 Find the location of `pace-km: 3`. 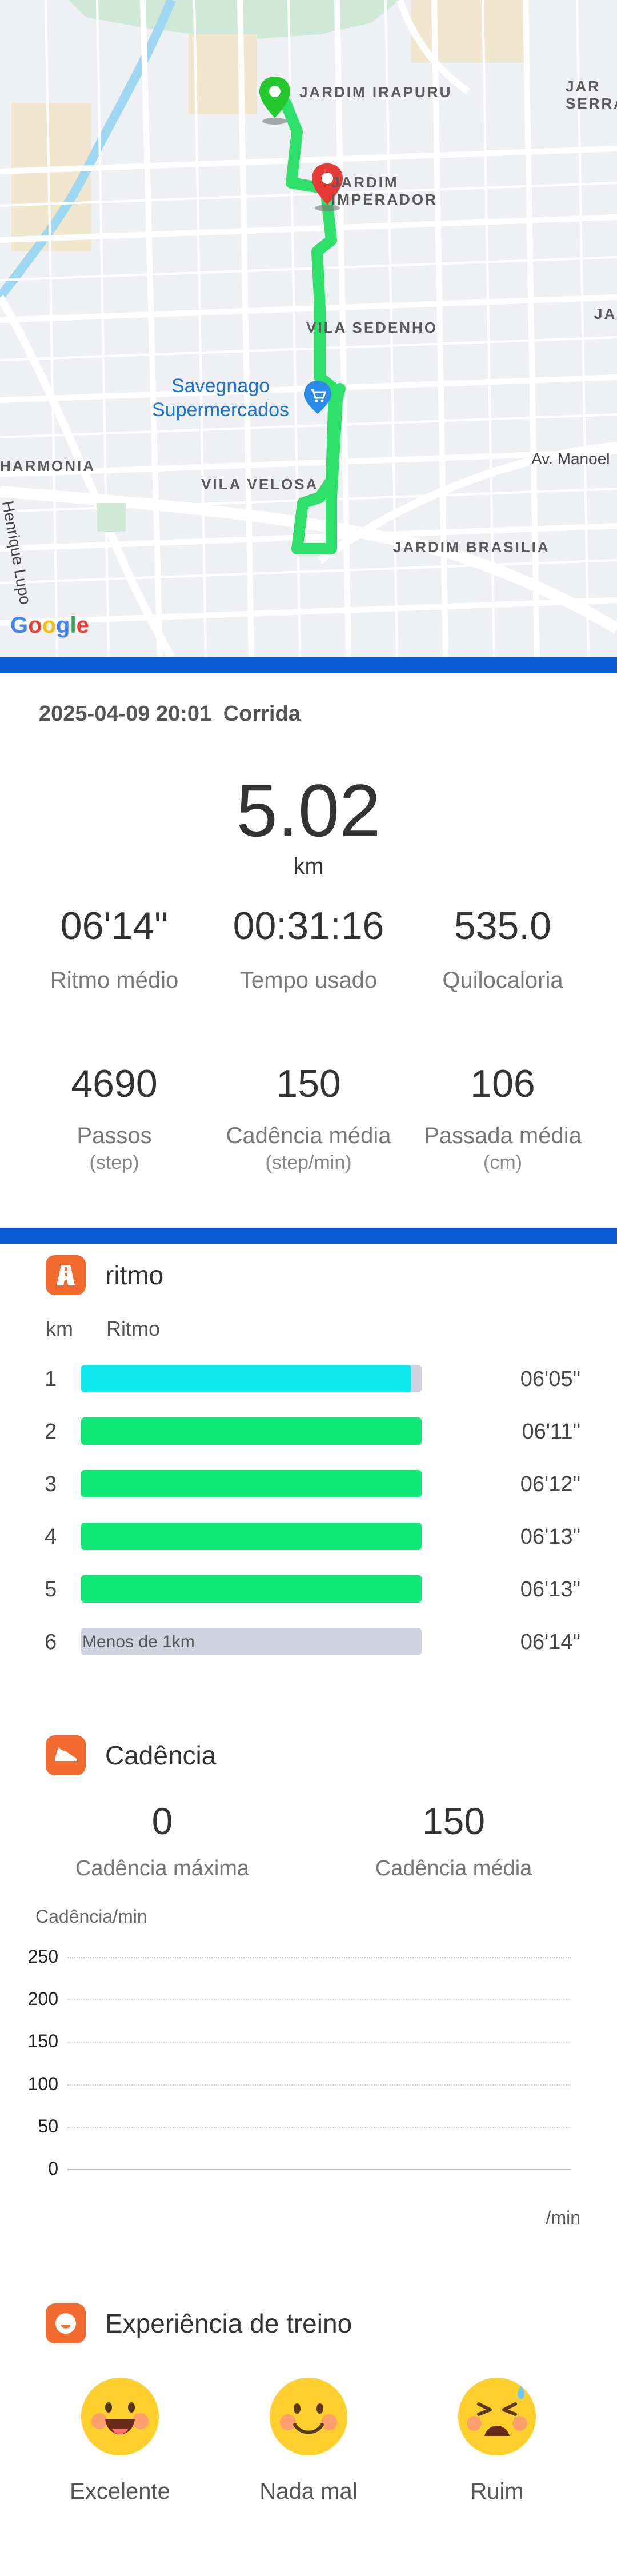

pace-km: 3 is located at coordinates (51, 1484).